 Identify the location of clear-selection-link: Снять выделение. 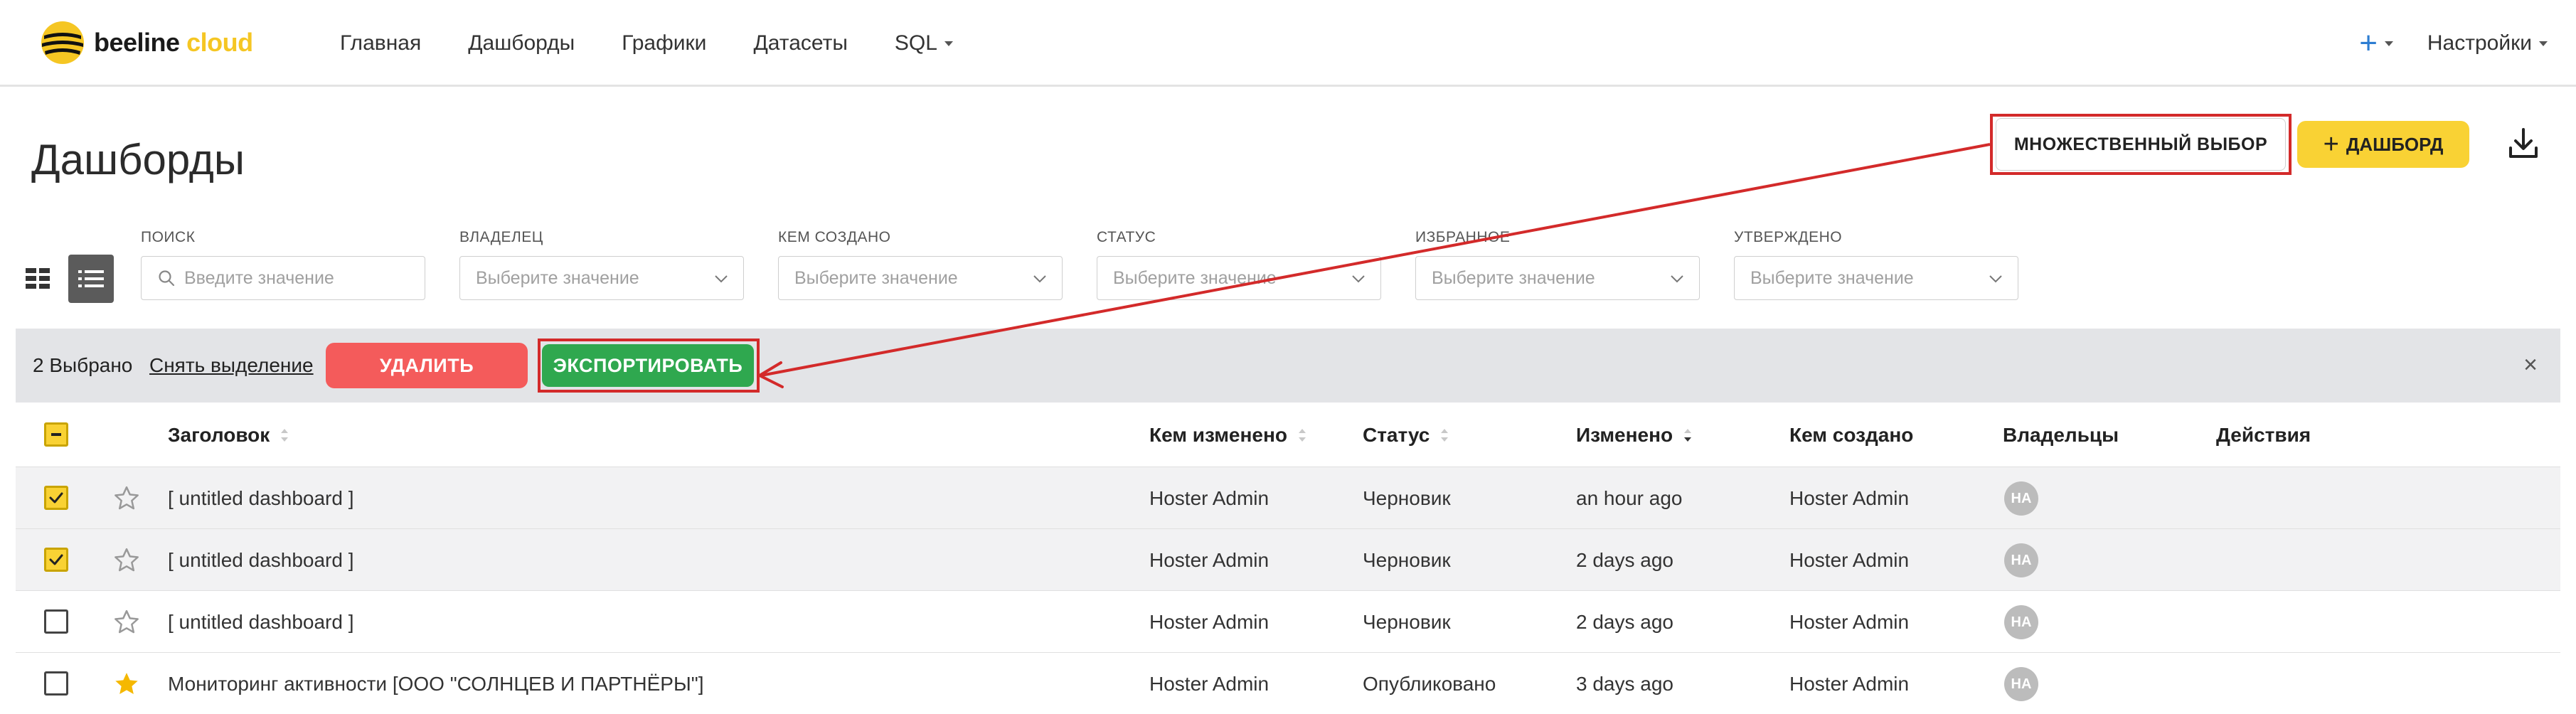
(231, 365).